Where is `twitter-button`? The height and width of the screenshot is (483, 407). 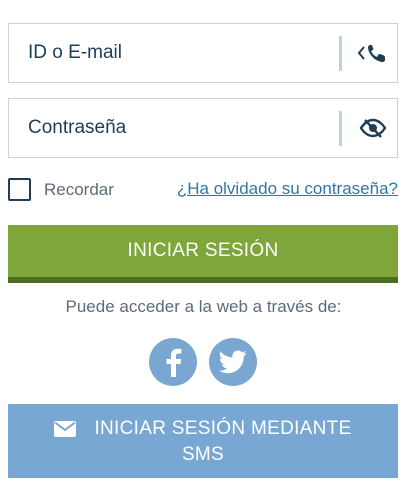
twitter-button is located at coordinates (233, 362).